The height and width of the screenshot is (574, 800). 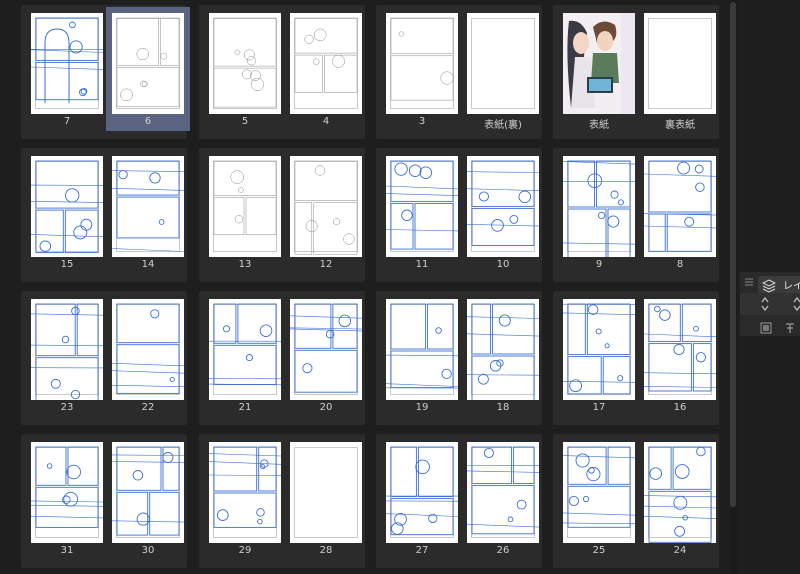 What do you see at coordinates (749, 282) in the screenshot?
I see `panel-menu-icon` at bounding box center [749, 282].